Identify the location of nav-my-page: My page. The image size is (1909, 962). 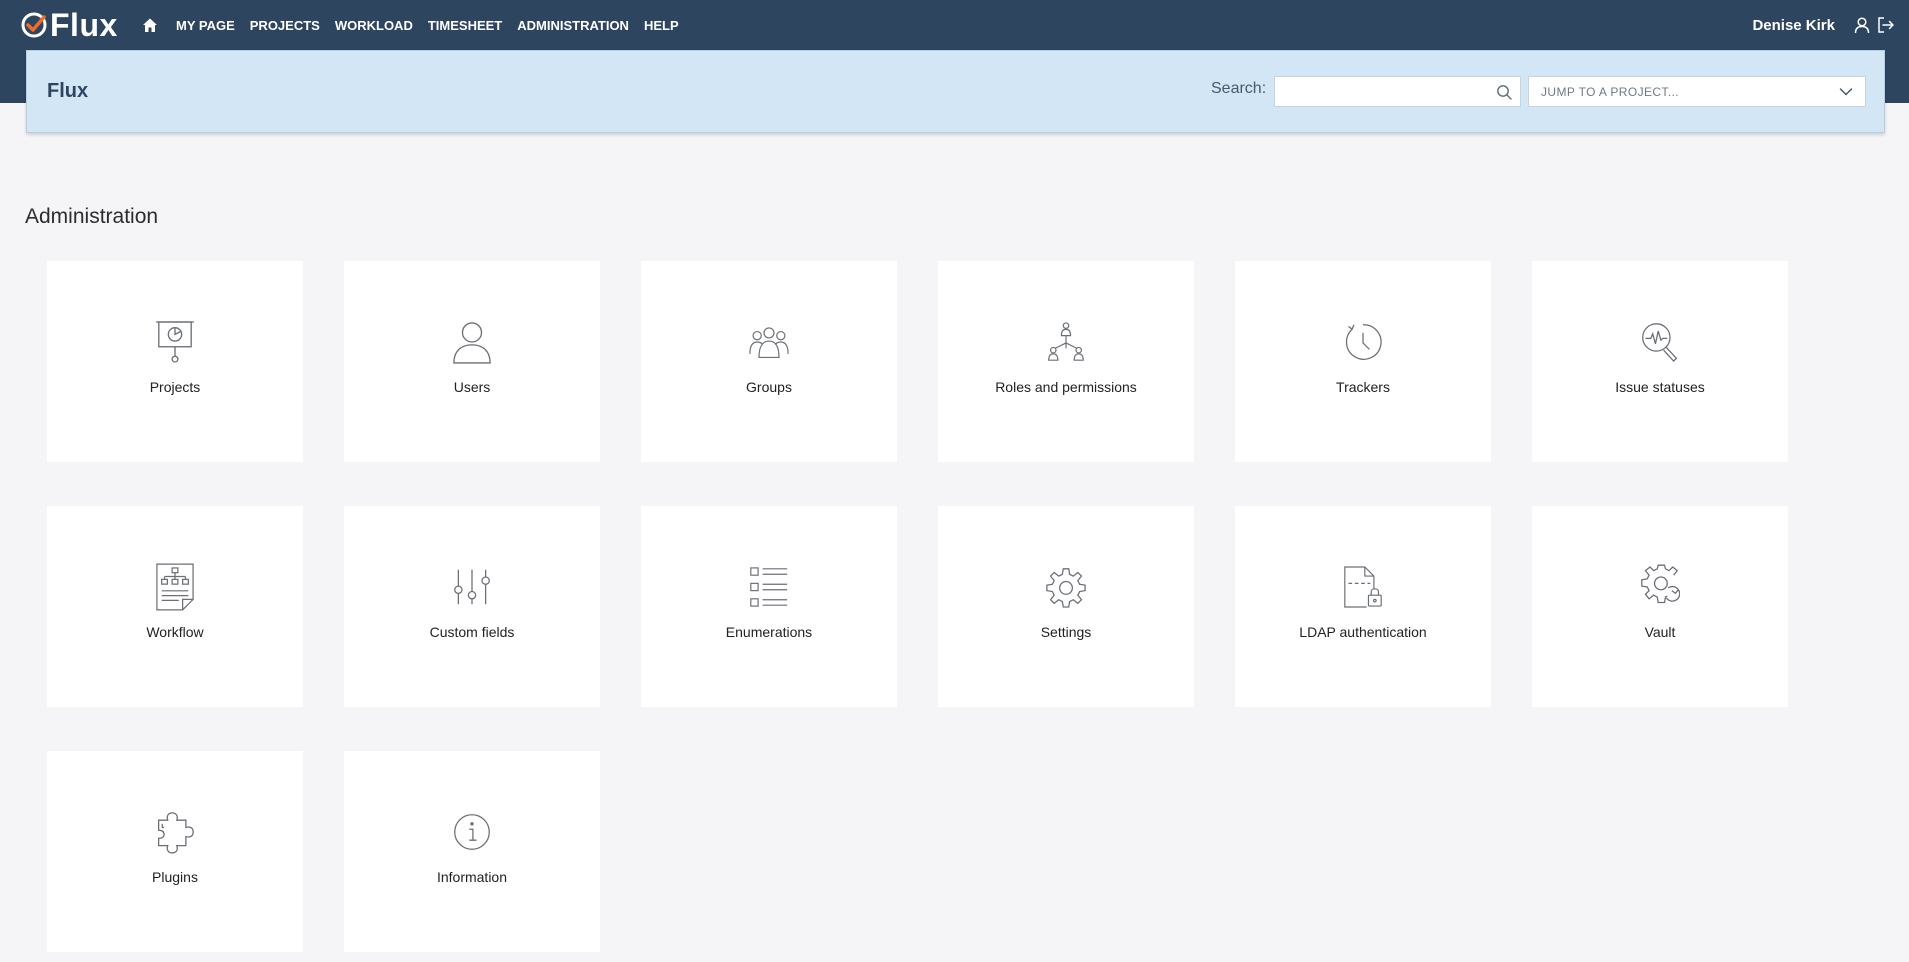
(205, 25).